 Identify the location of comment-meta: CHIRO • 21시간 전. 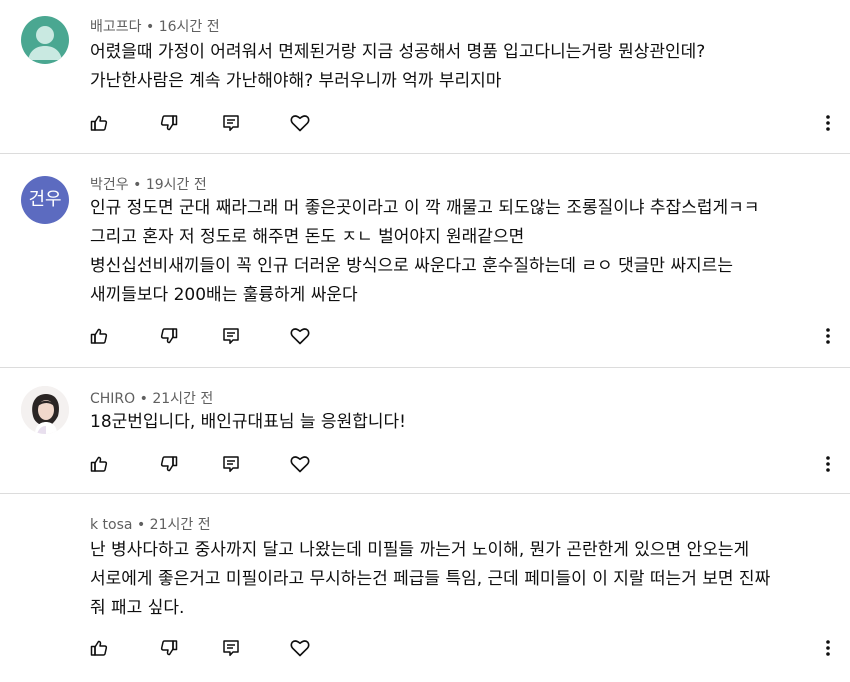
(151, 398).